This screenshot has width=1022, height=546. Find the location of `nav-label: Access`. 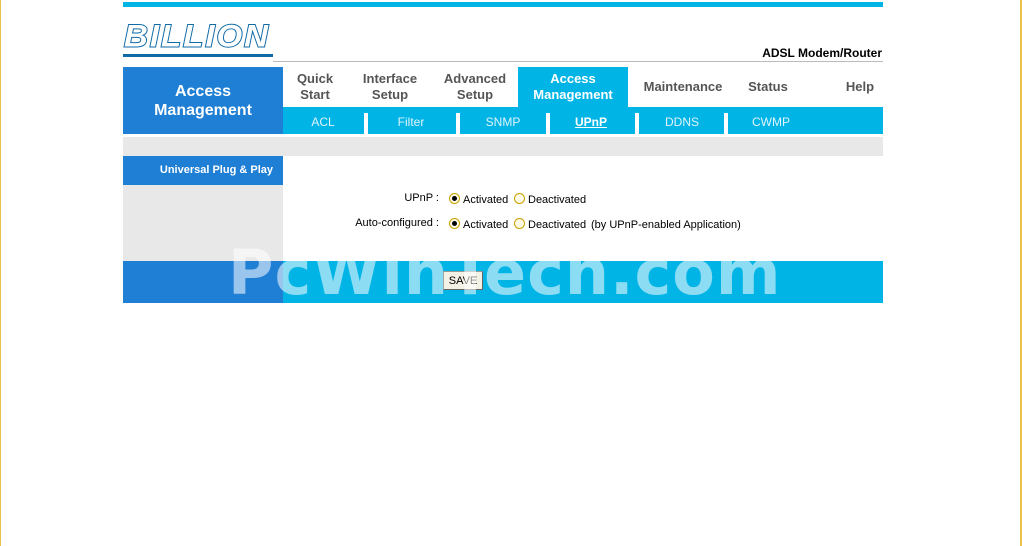

nav-label: Access is located at coordinates (573, 78).